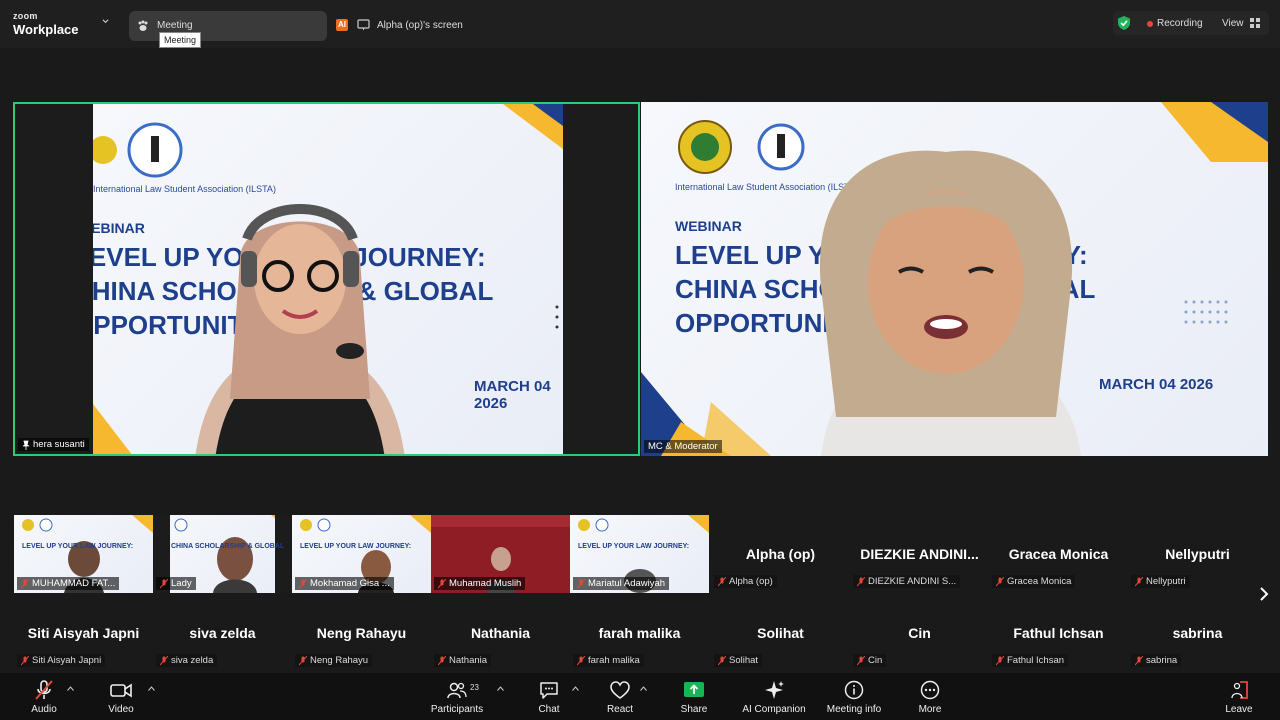  I want to click on more-label: More, so click(930, 709).